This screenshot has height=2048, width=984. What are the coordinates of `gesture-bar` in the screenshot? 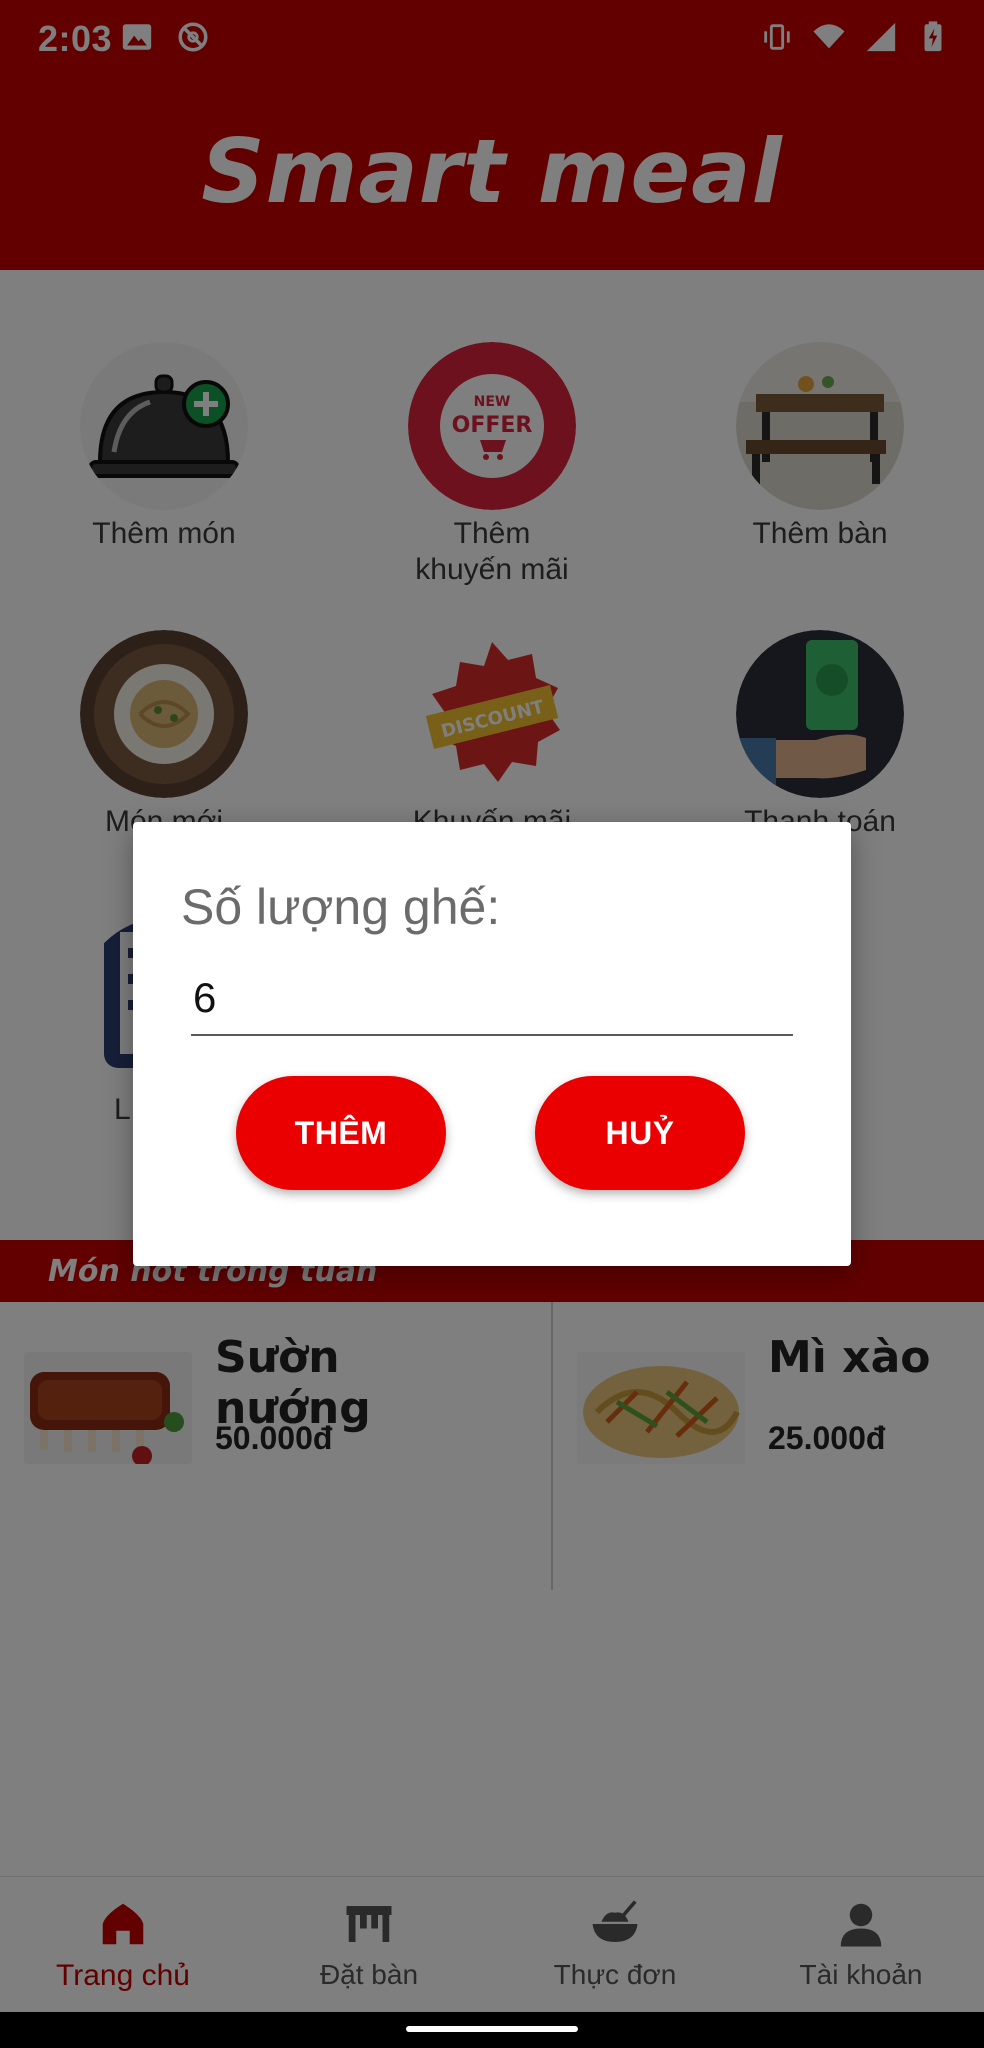 It's located at (492, 2030).